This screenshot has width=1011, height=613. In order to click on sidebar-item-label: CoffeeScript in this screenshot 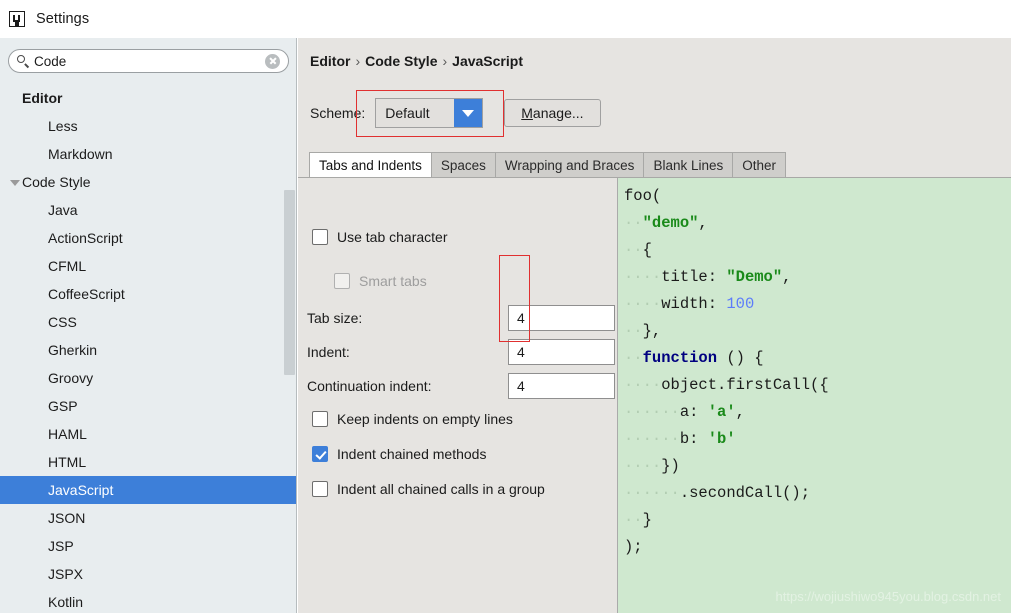, I will do `click(86, 294)`.